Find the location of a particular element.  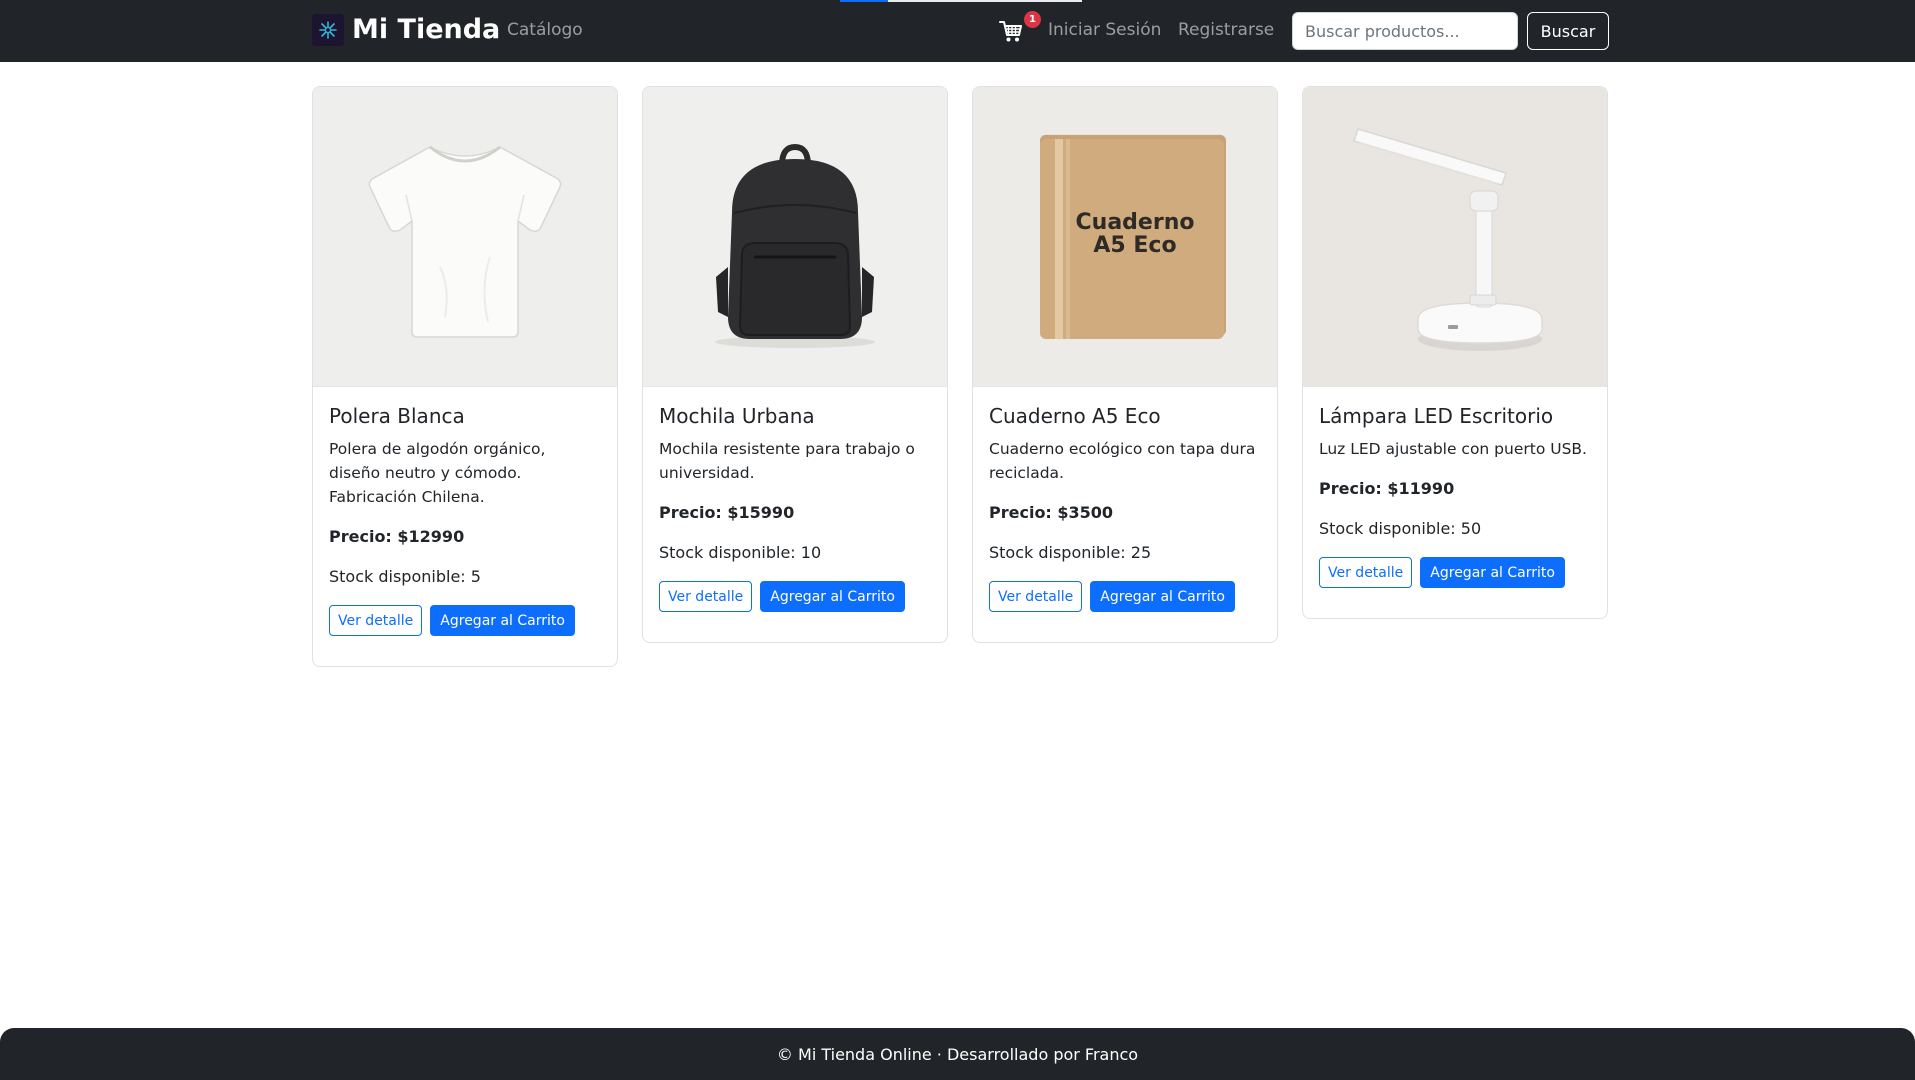

product-title: Polera Blanca is located at coordinates (397, 416).